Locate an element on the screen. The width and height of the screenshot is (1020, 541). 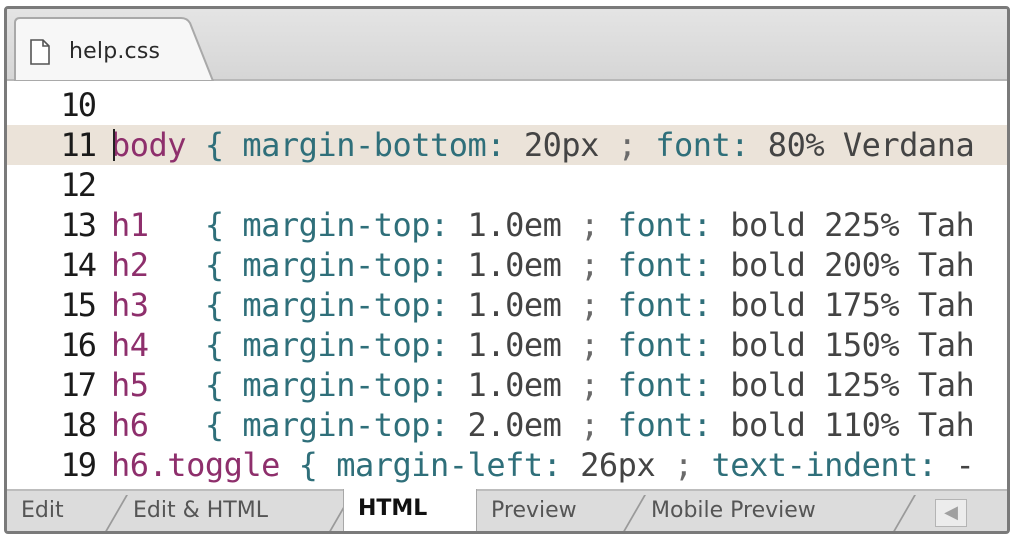
mode-tab-edit: Edit is located at coordinates (63, 511).